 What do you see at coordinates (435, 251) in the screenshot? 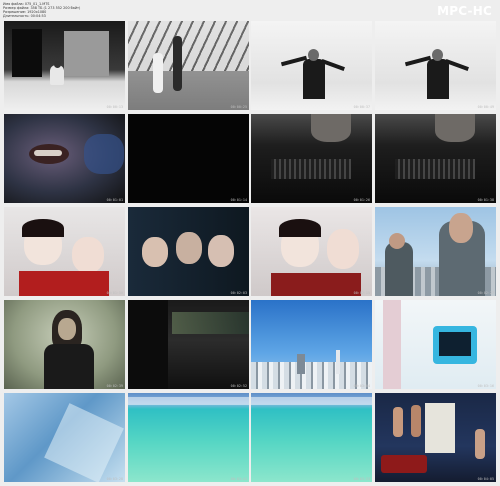
I see `thumbnail-tile: 00:02:27` at bounding box center [435, 251].